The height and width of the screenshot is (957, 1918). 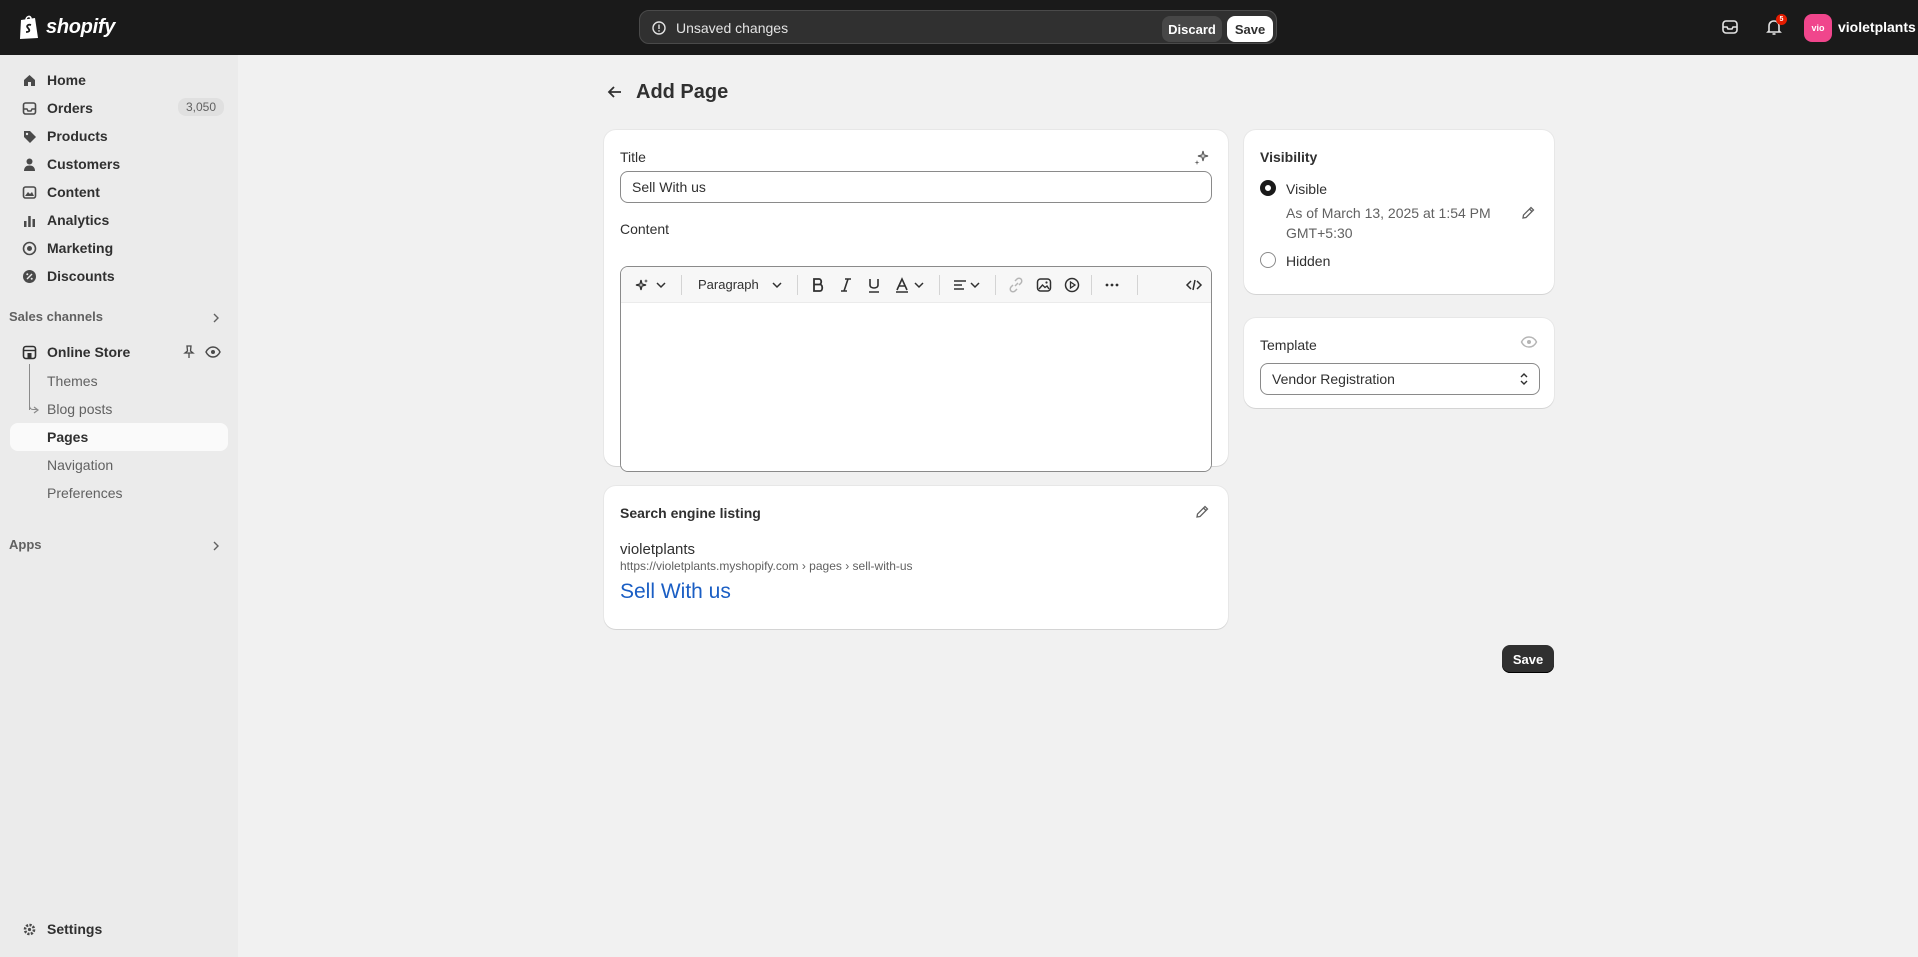 I want to click on discard-button: Discard, so click(x=1192, y=29).